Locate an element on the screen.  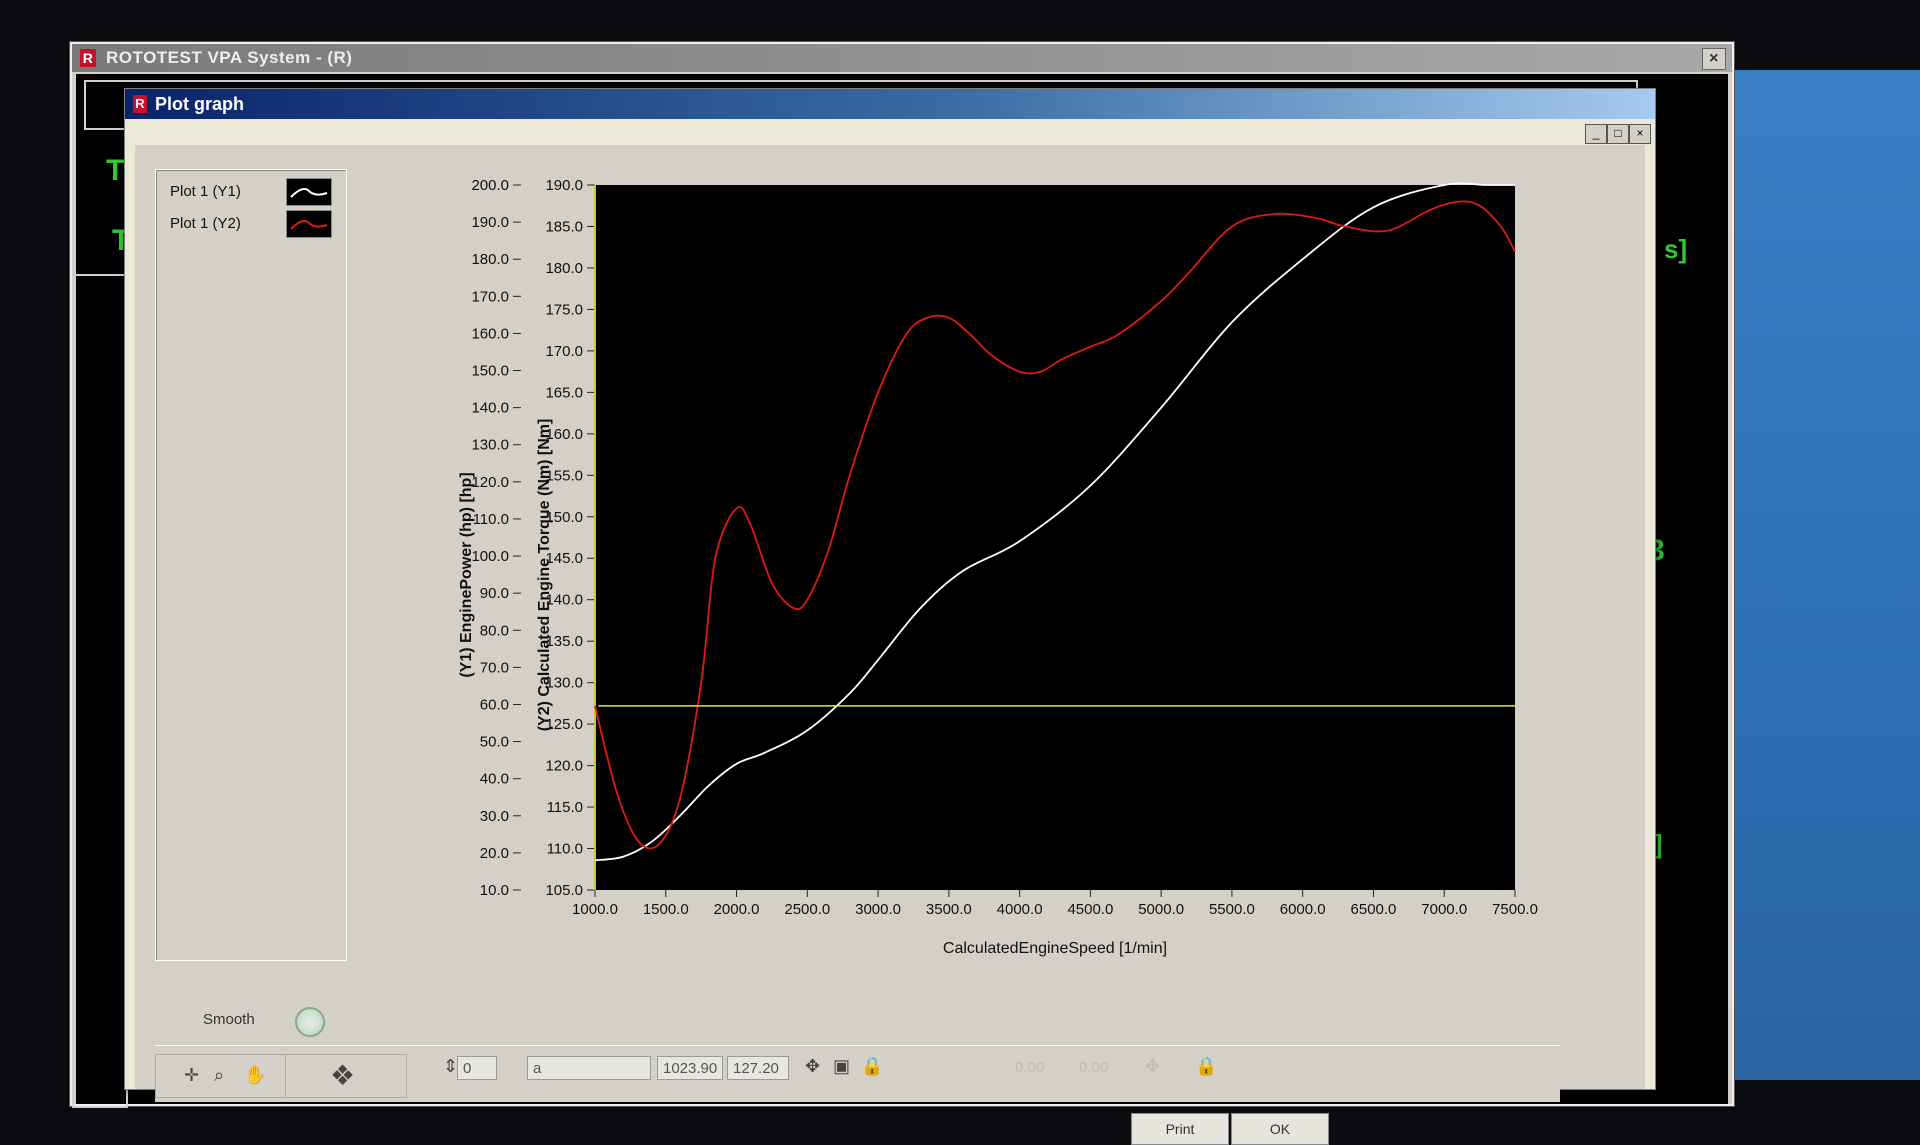
x-tick-label: 7000.0 is located at coordinates (1444, 909).